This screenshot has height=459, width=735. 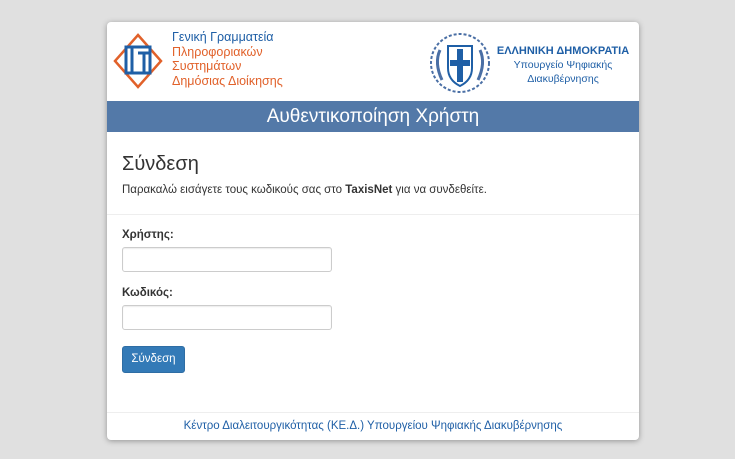 I want to click on instructions-text-1: Παρακαλώ εισάγετε τους κωδικούς σας στο, so click(x=234, y=190).